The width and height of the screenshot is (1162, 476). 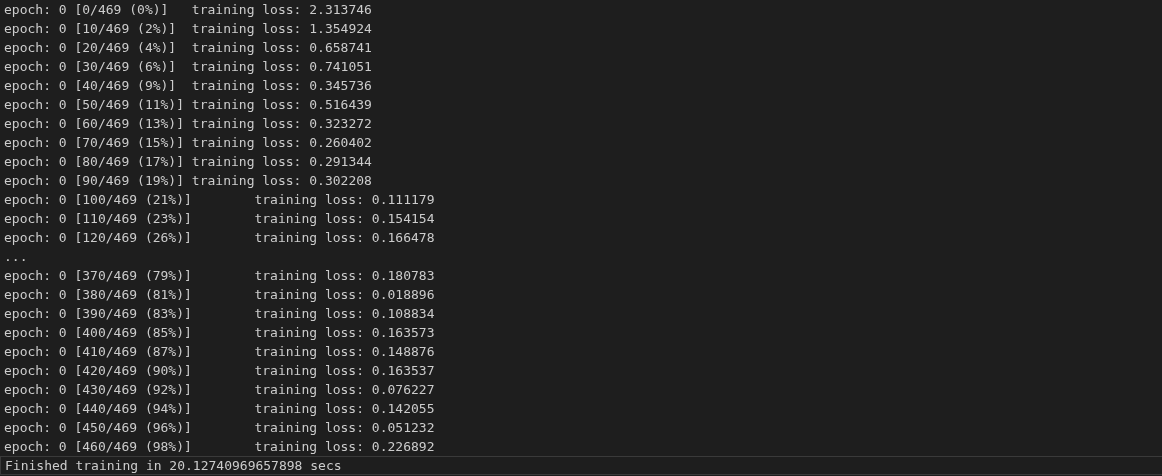 I want to click on terminal-line: epoch: 0 [410/469 (87%)] training loss: 0.148876, so click(x=219, y=352).